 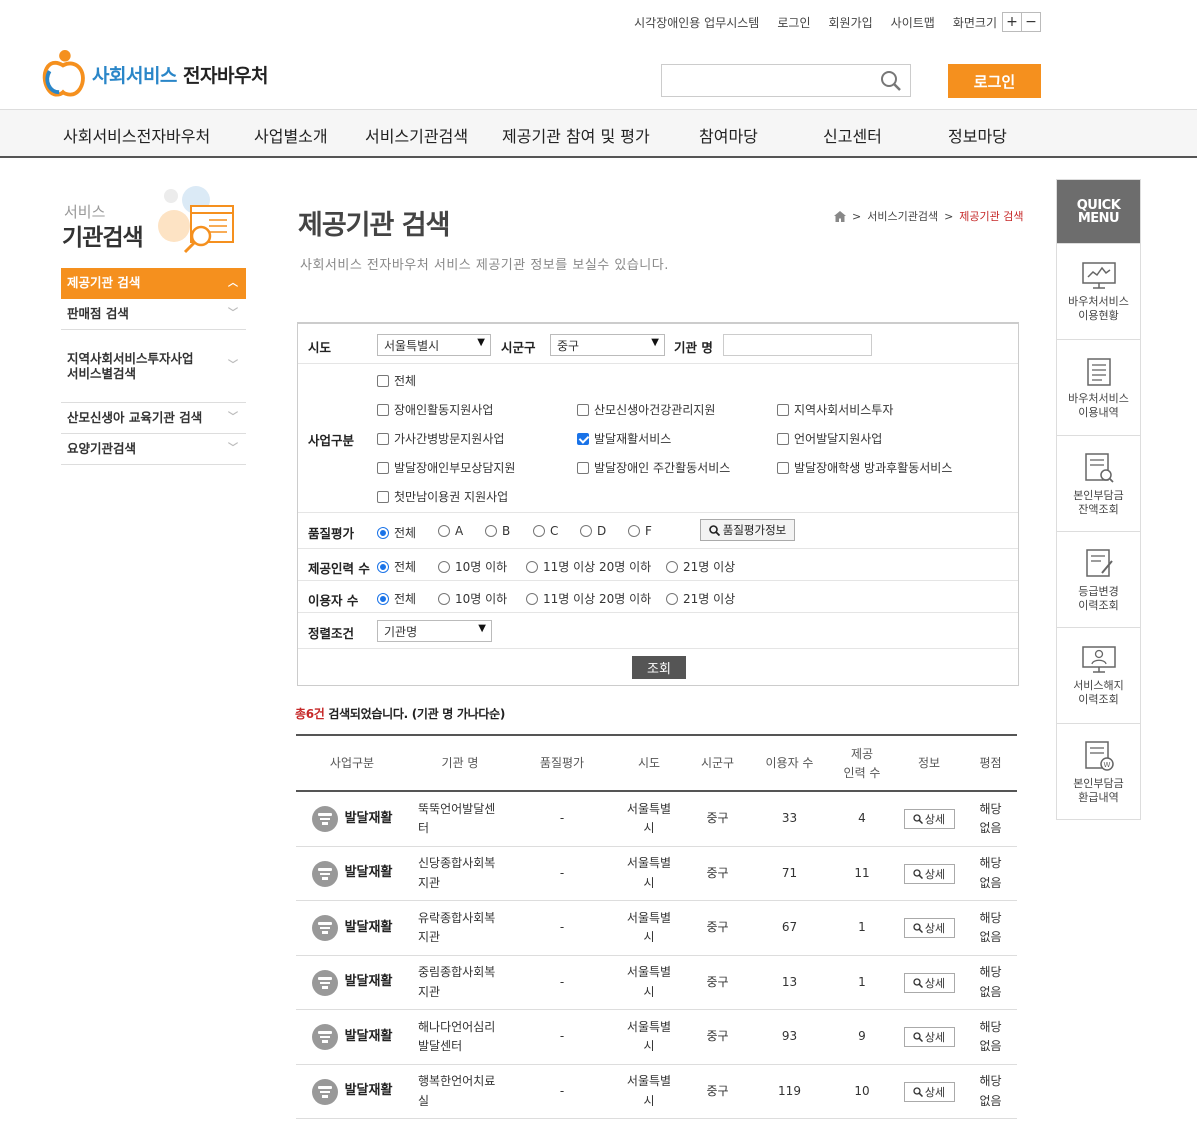 I want to click on util-link-accessibility: 시각장애인용 업무시스템, so click(x=696, y=22).